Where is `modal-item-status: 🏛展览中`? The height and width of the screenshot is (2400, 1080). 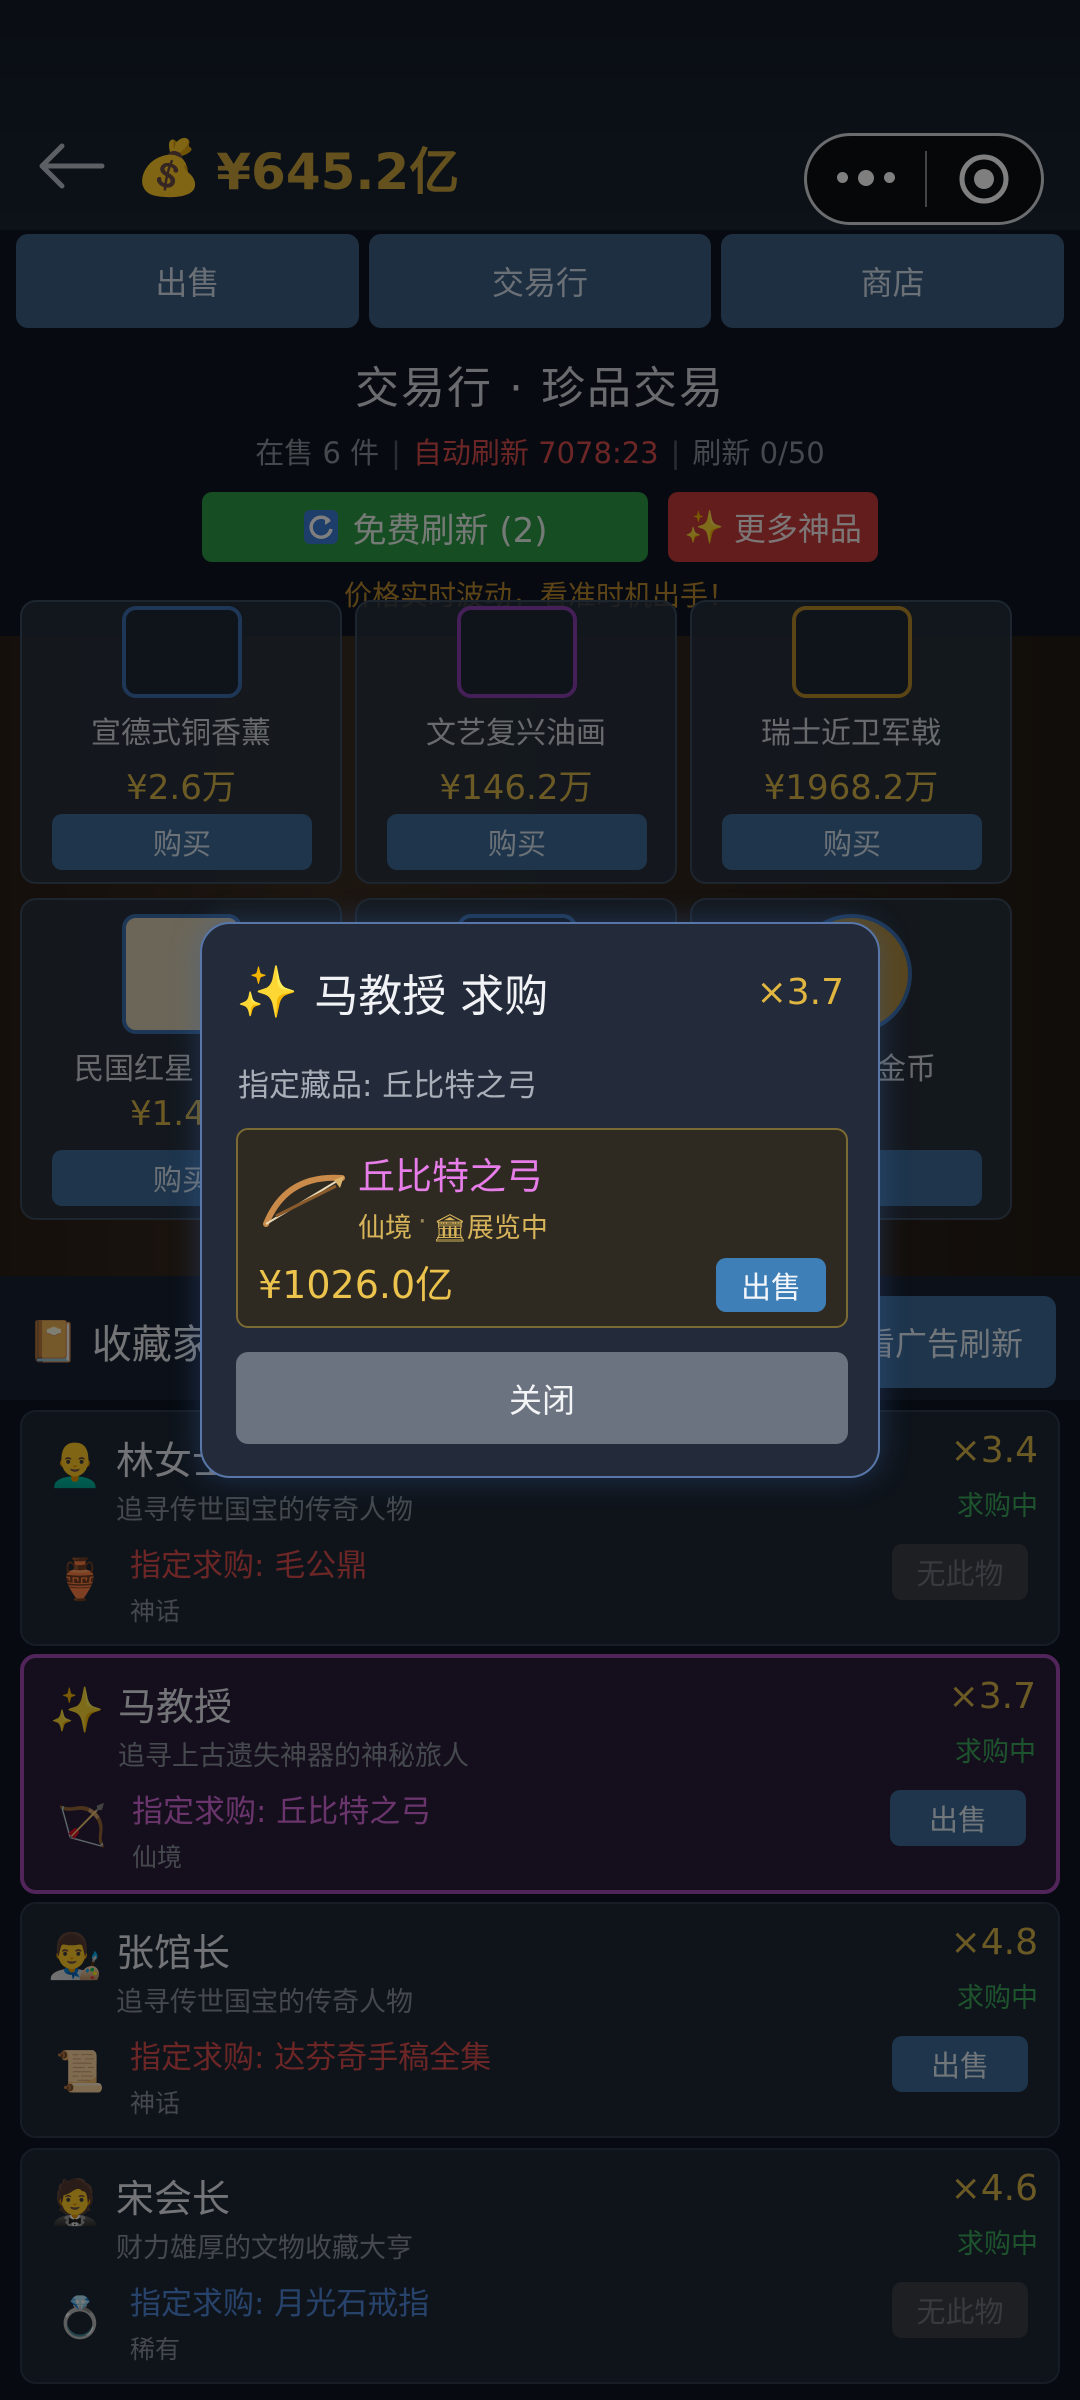
modal-item-status: 🏛展览中 is located at coordinates (490, 1228).